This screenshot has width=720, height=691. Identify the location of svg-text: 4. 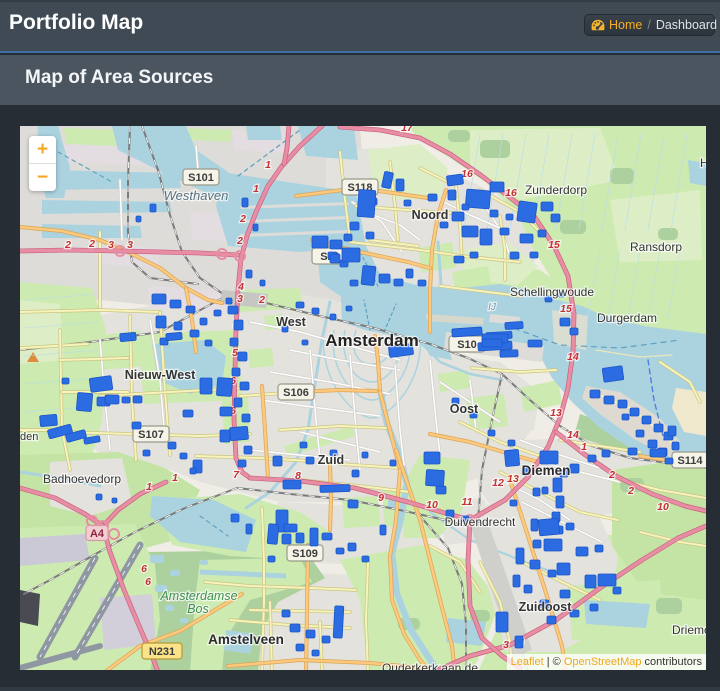
(240, 287).